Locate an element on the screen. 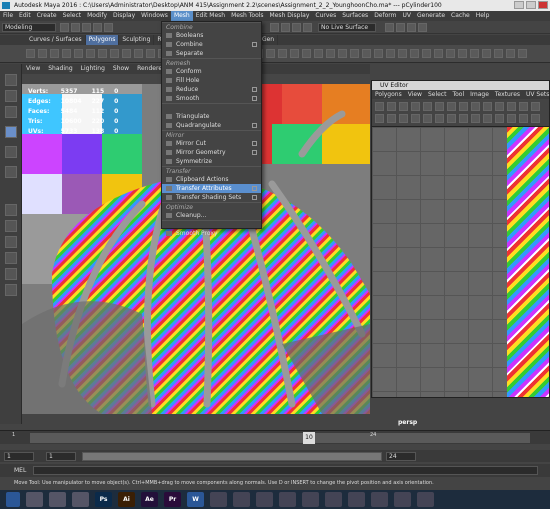 This screenshot has width=550, height=509. time-slider: 1 10 24 is located at coordinates (275, 437).